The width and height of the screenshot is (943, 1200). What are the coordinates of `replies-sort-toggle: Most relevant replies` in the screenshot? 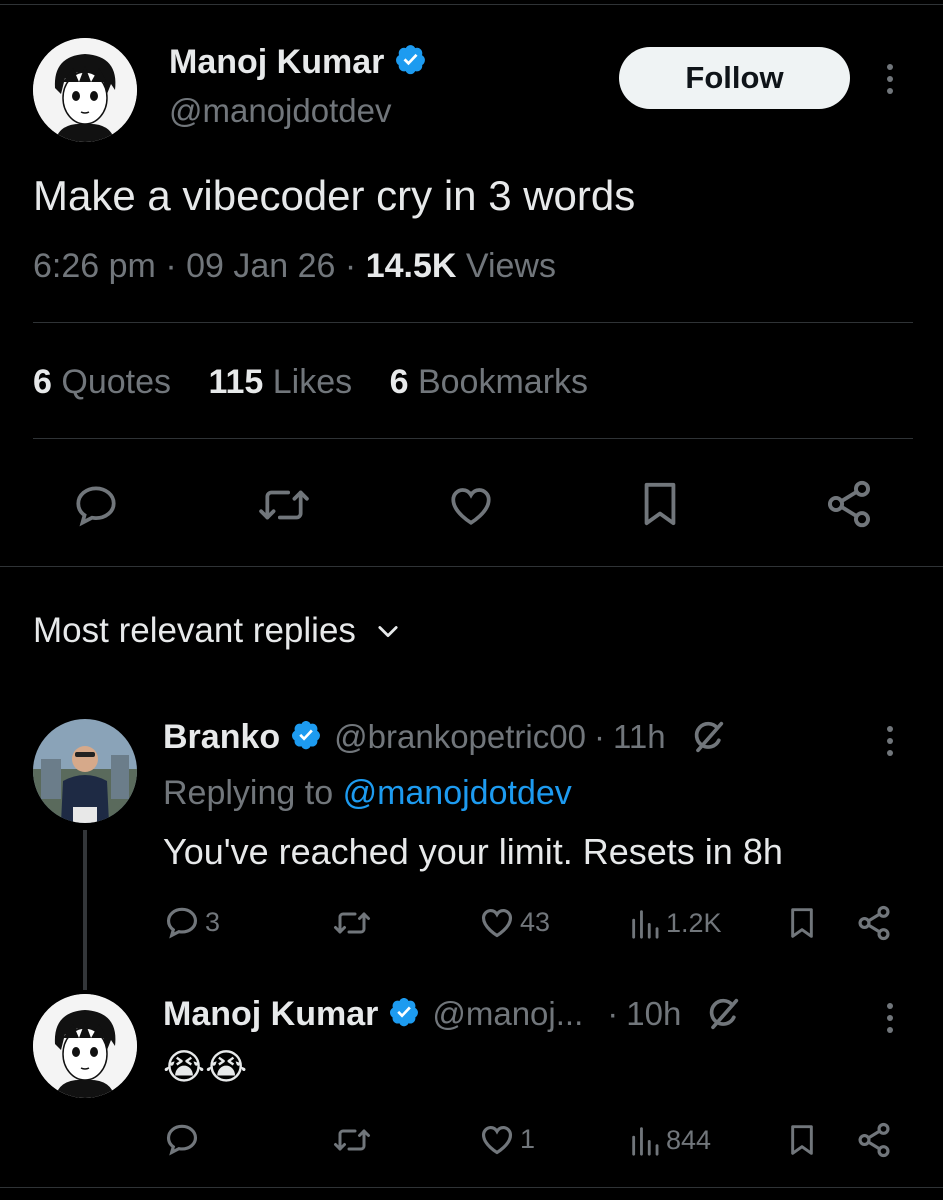 It's located at (217, 631).